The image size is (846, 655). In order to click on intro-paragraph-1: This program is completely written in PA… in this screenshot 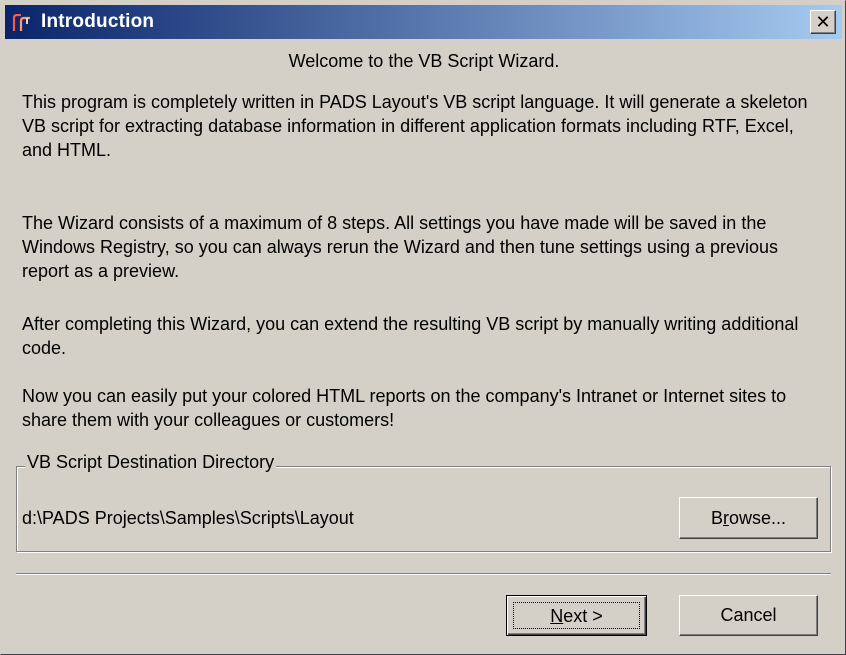, I will do `click(415, 126)`.